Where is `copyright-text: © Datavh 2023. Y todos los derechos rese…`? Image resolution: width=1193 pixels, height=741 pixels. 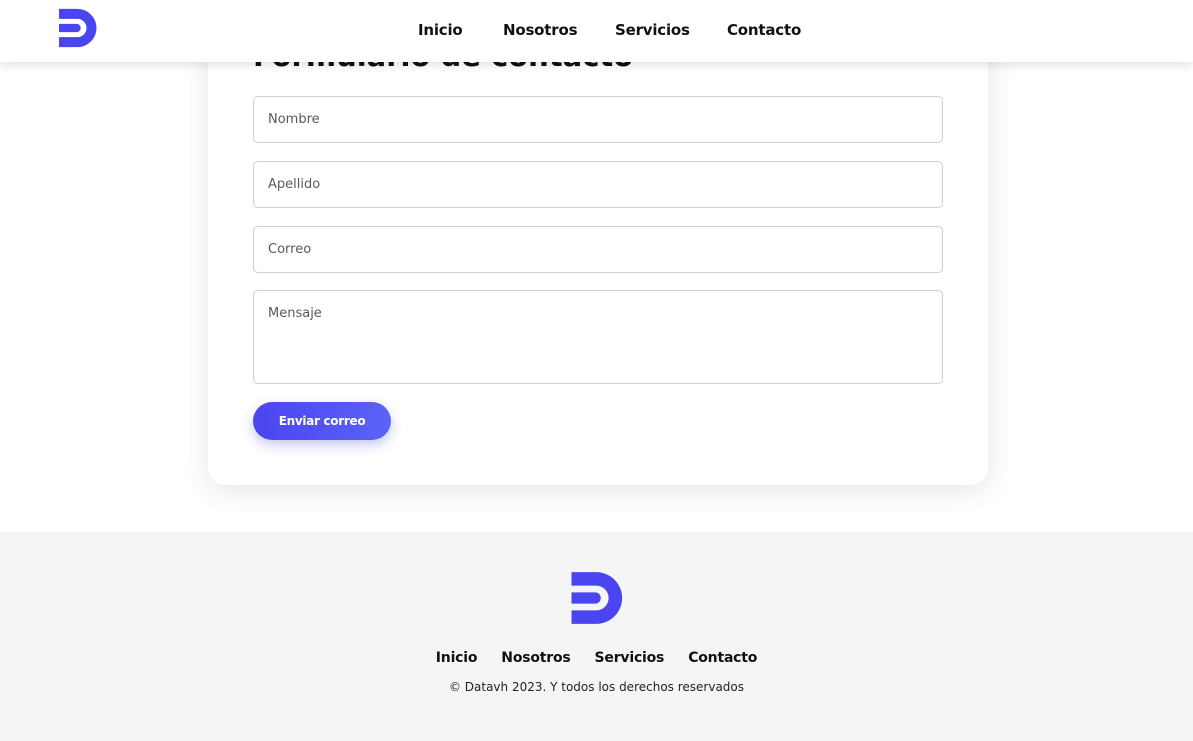 copyright-text: © Datavh 2023. Y todos los derechos rese… is located at coordinates (596, 687).